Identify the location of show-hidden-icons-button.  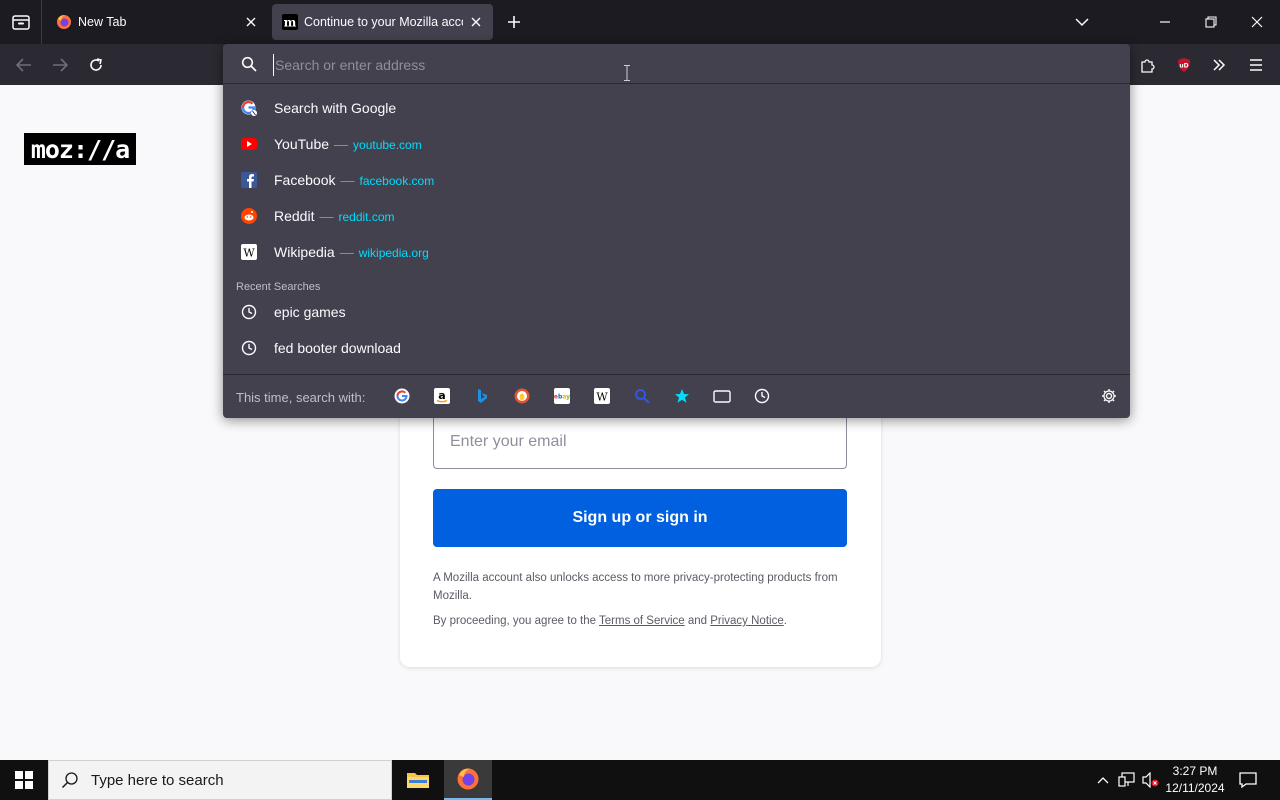
(1103, 780).